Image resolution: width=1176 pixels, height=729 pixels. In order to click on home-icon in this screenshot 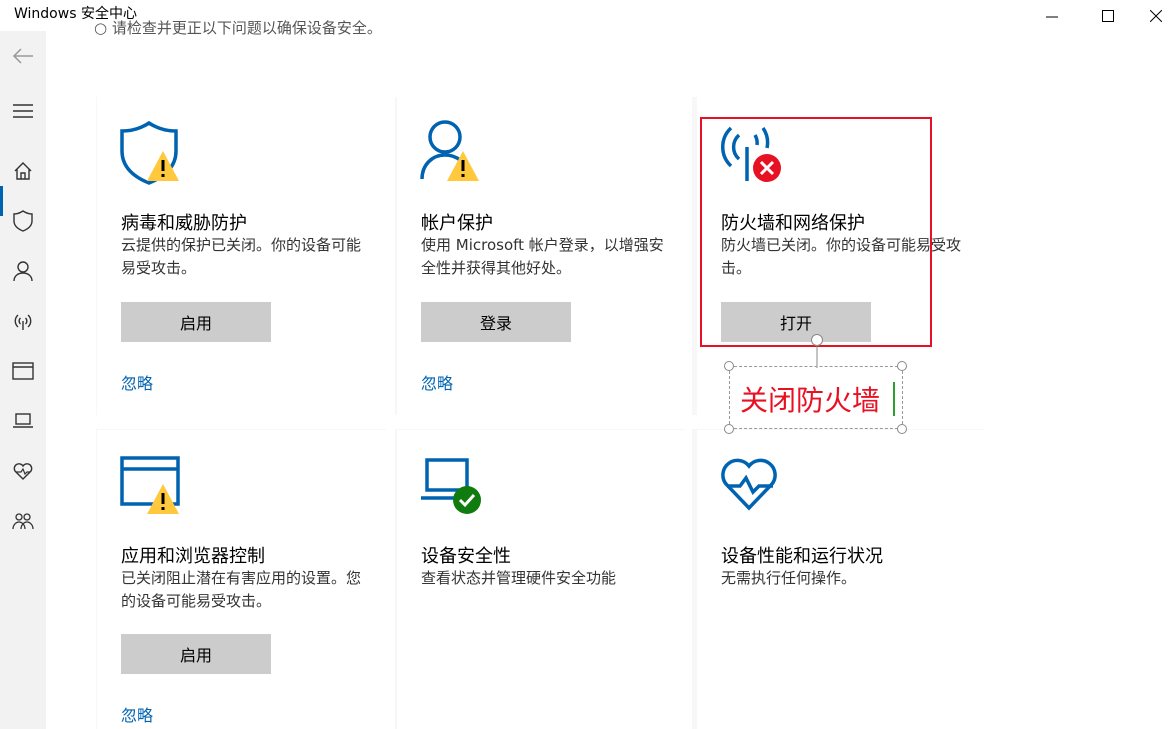, I will do `click(23, 171)`.